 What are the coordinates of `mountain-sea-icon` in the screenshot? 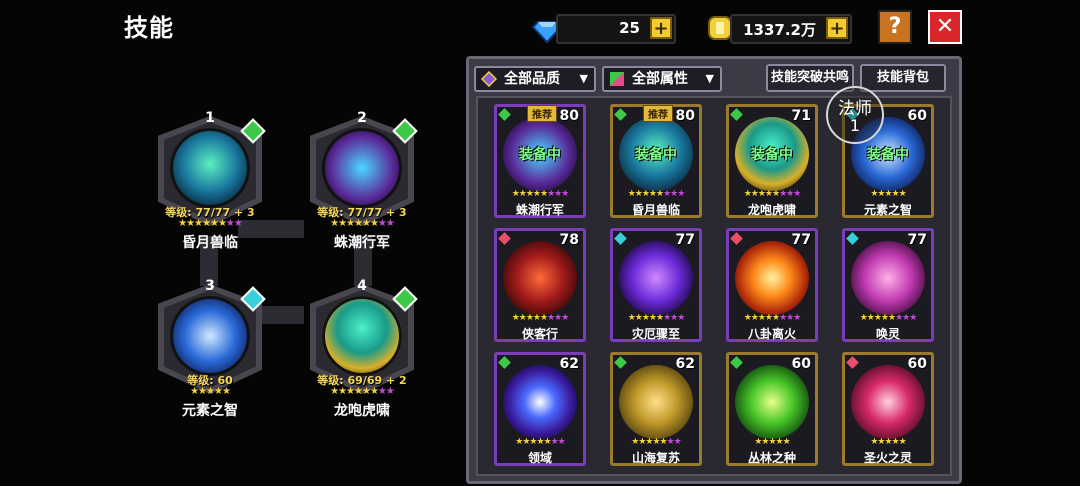 It's located at (656, 402).